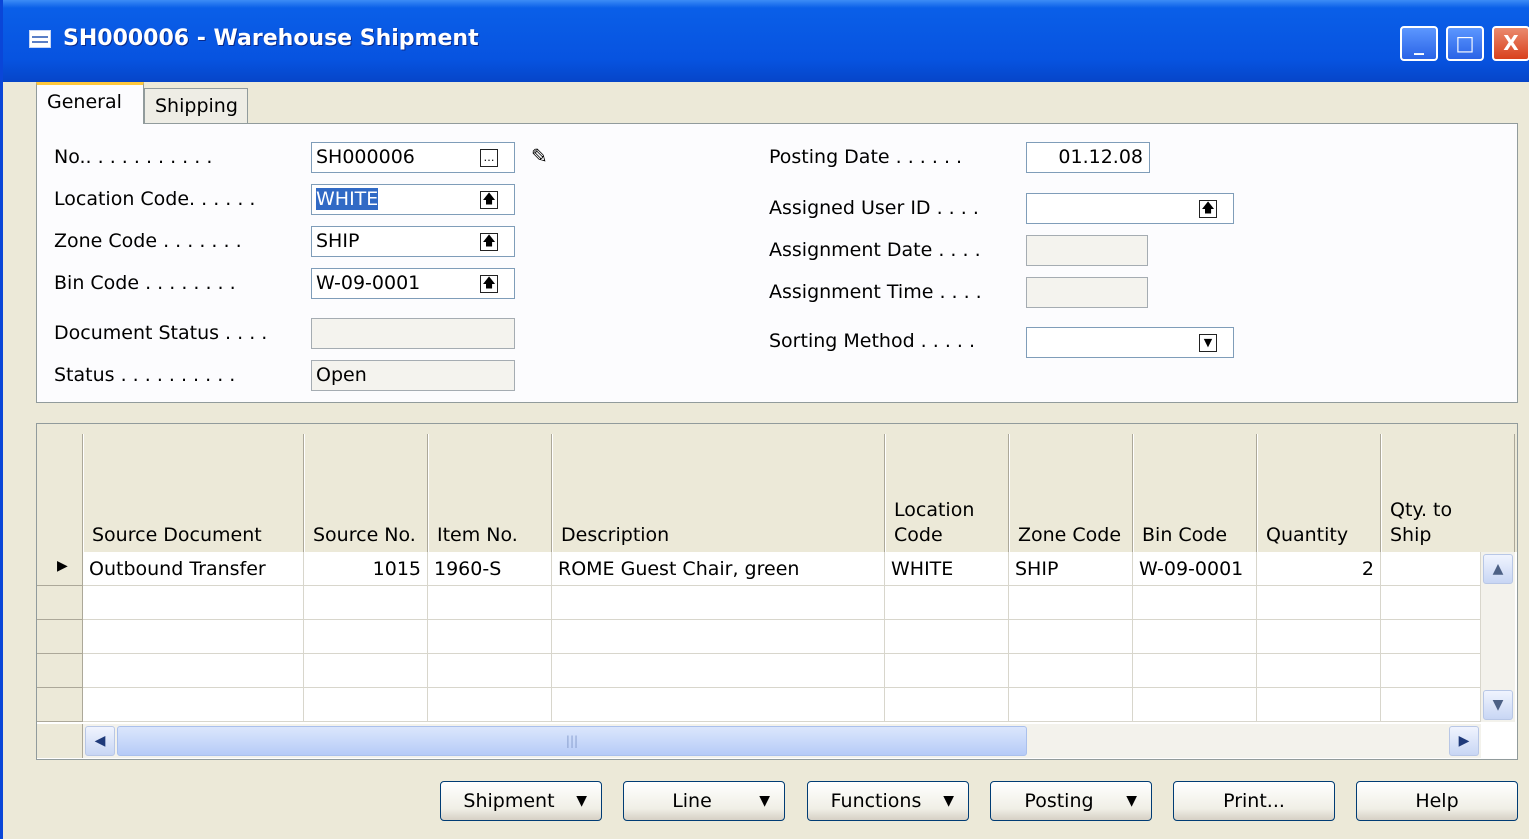 Image resolution: width=1529 pixels, height=839 pixels. I want to click on cell-quantity: 2, so click(1319, 569).